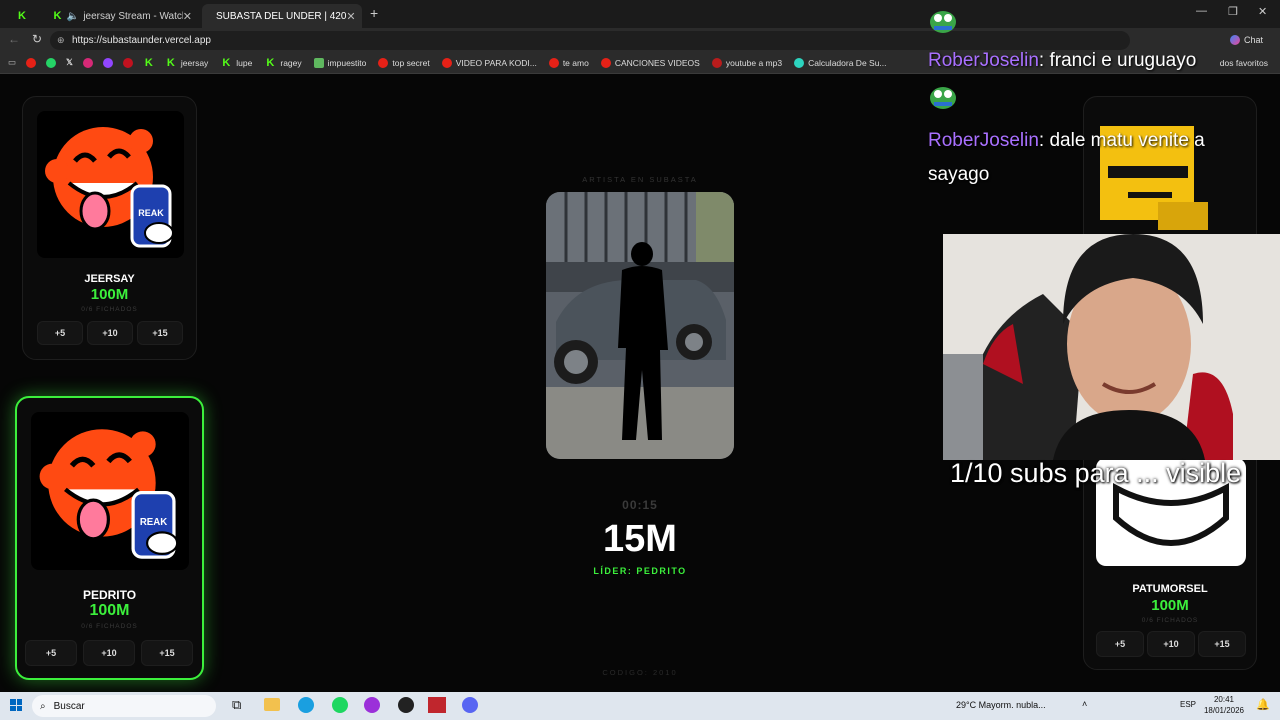  Describe the element at coordinates (1123, 60) in the screenshot. I see `chat-text: franci e uruguayo` at that location.